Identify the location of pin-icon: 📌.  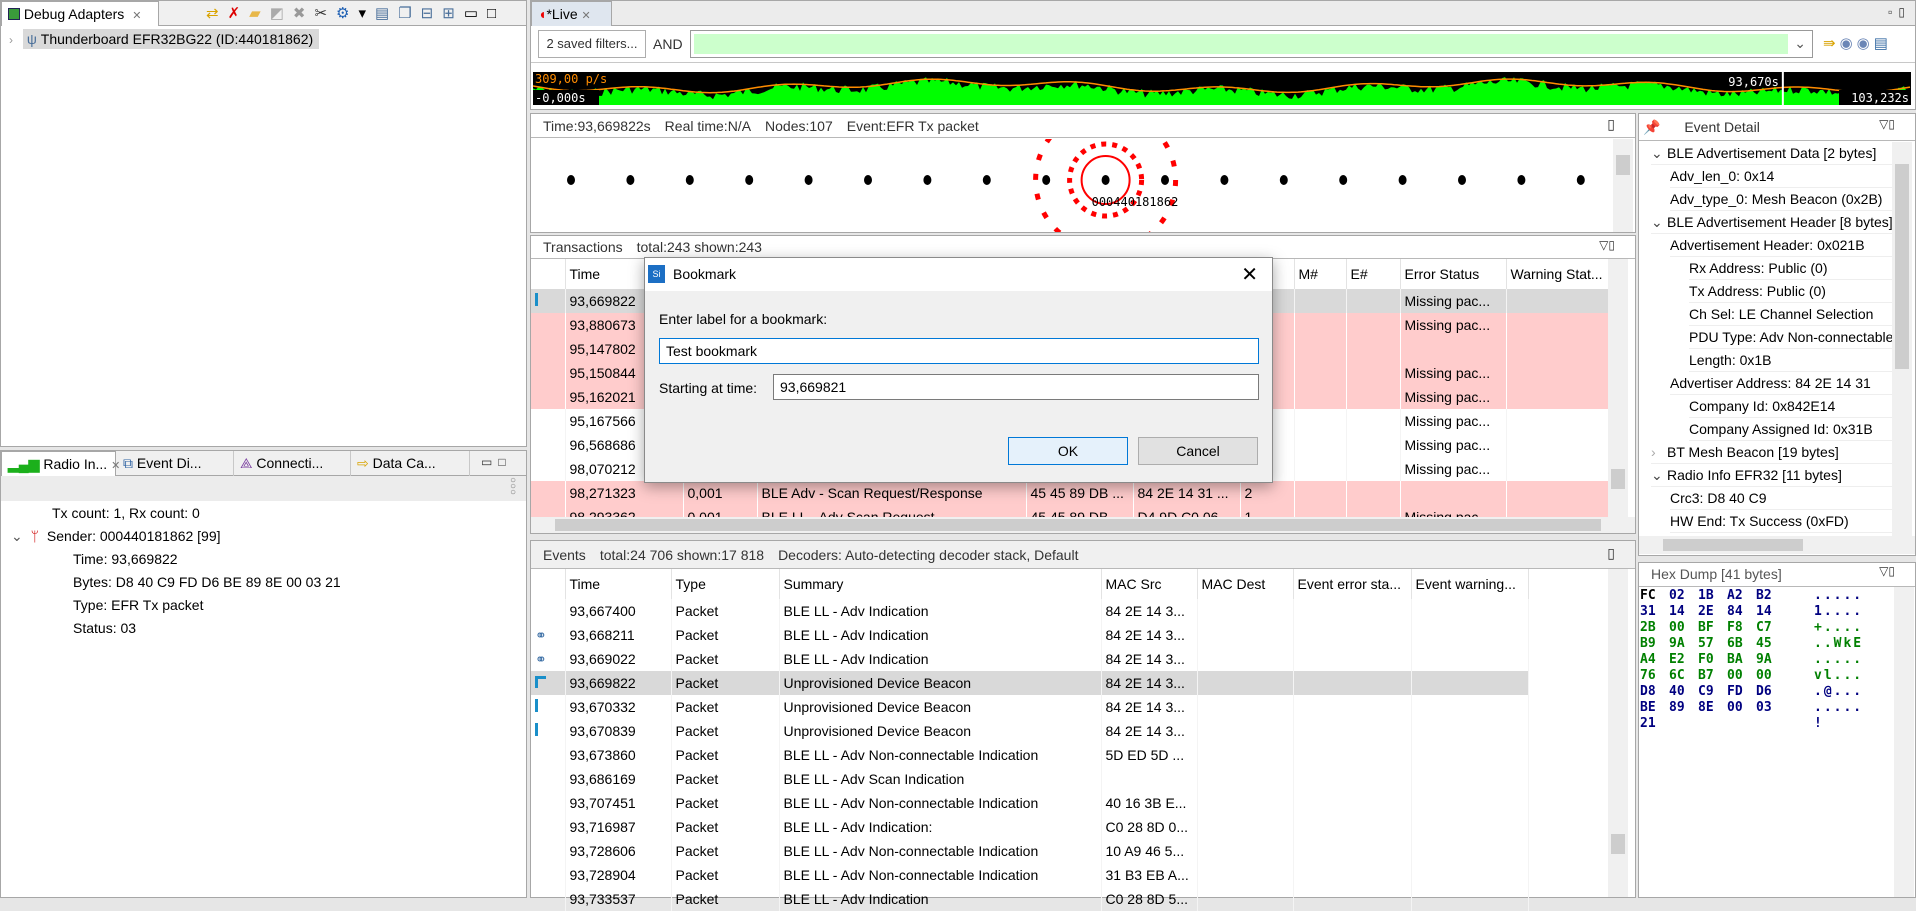
(1651, 127).